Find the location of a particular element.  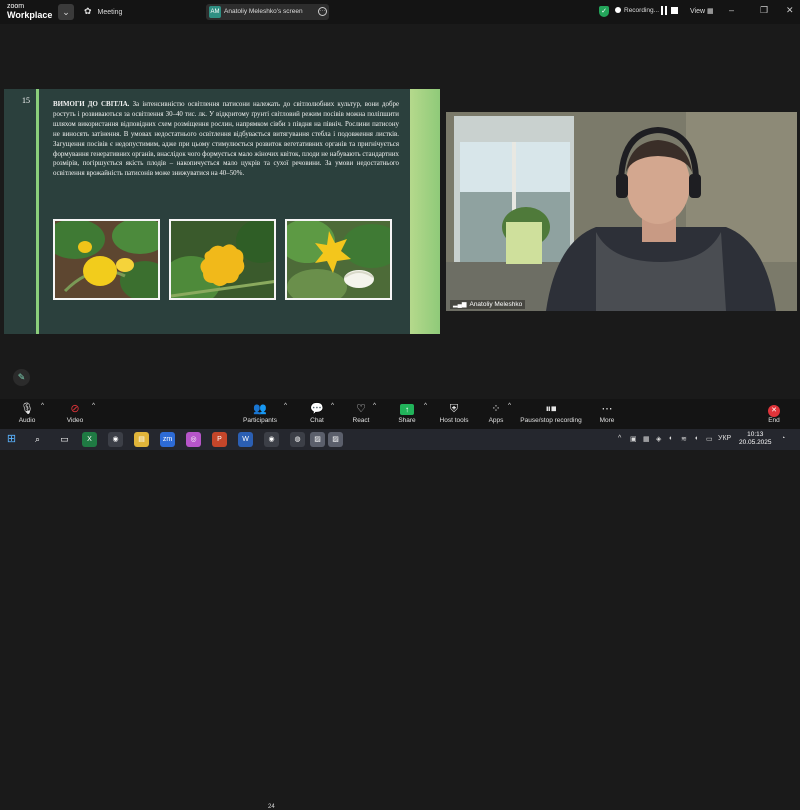

zoom-logo: zoom Workplace is located at coordinates (30, 11).